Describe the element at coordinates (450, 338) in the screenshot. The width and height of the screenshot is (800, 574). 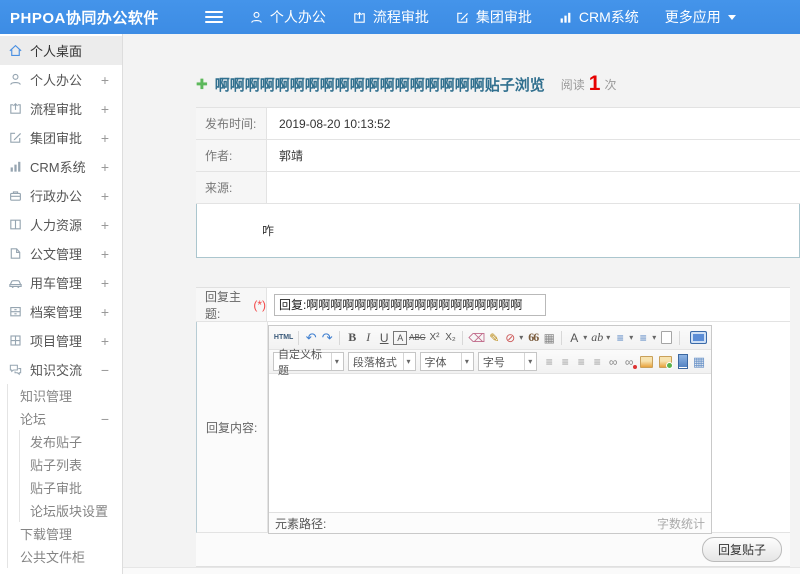
I see `subscript-icon: X₂` at that location.